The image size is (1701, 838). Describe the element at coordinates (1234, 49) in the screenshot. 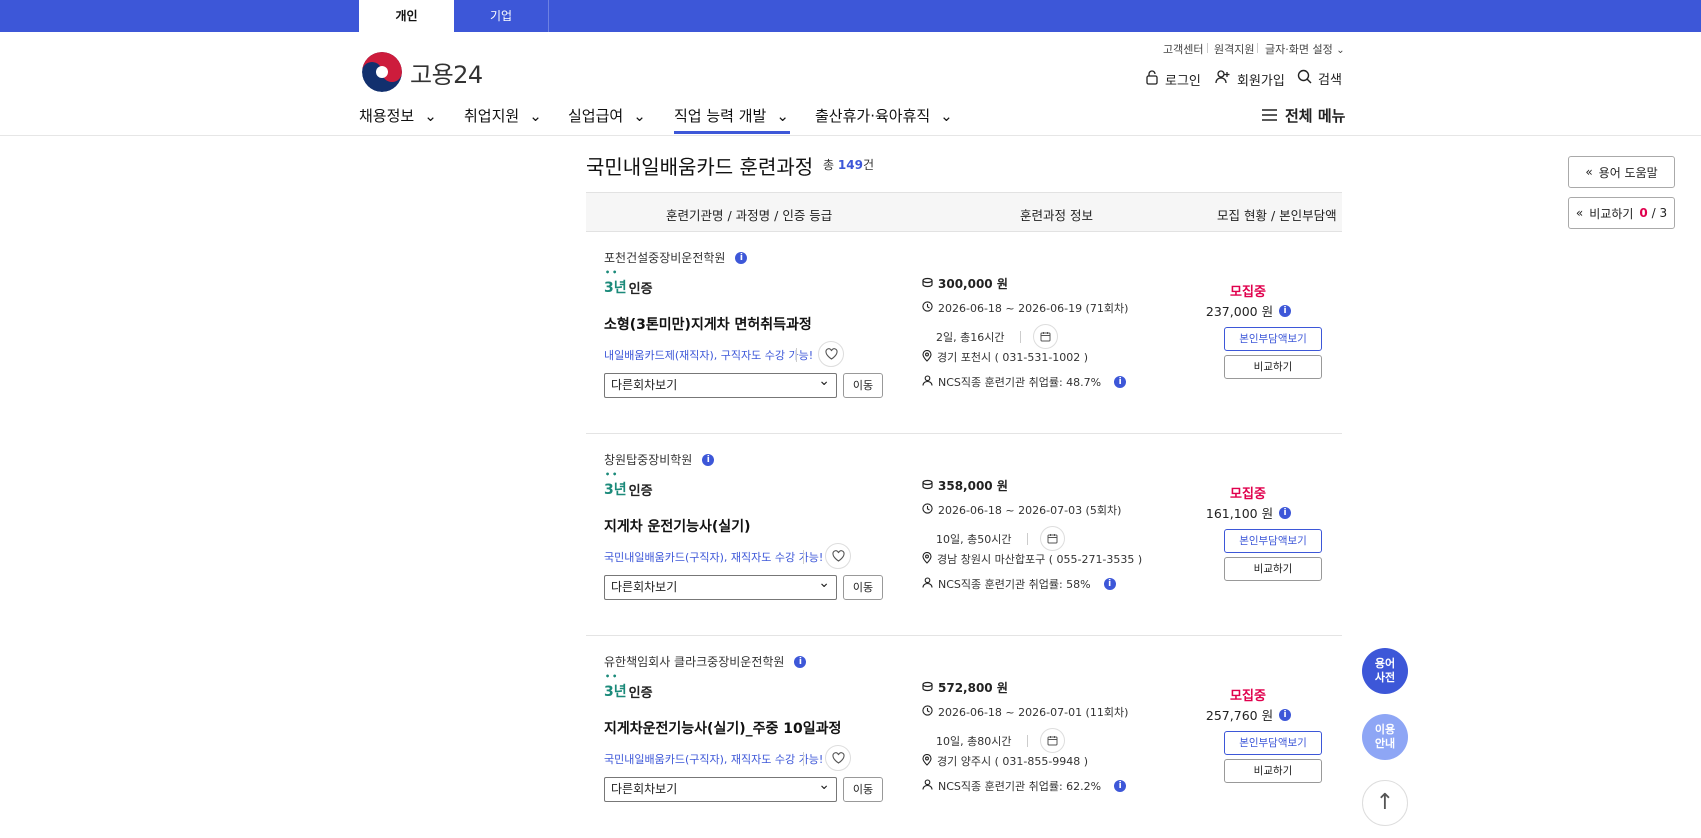

I see `util-remote-support: 원격지원` at that location.